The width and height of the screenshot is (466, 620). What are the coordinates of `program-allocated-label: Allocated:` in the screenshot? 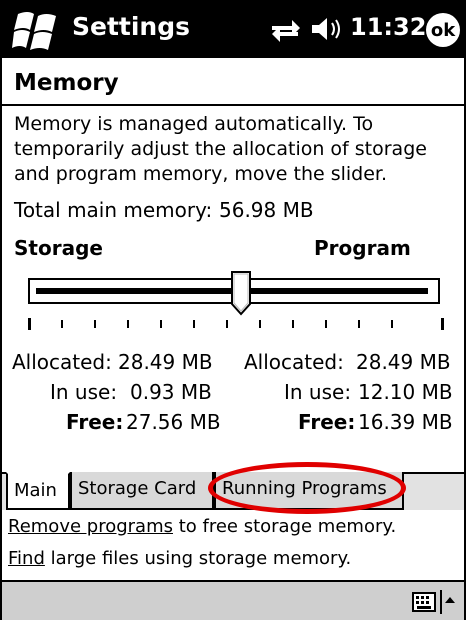 It's located at (294, 362).